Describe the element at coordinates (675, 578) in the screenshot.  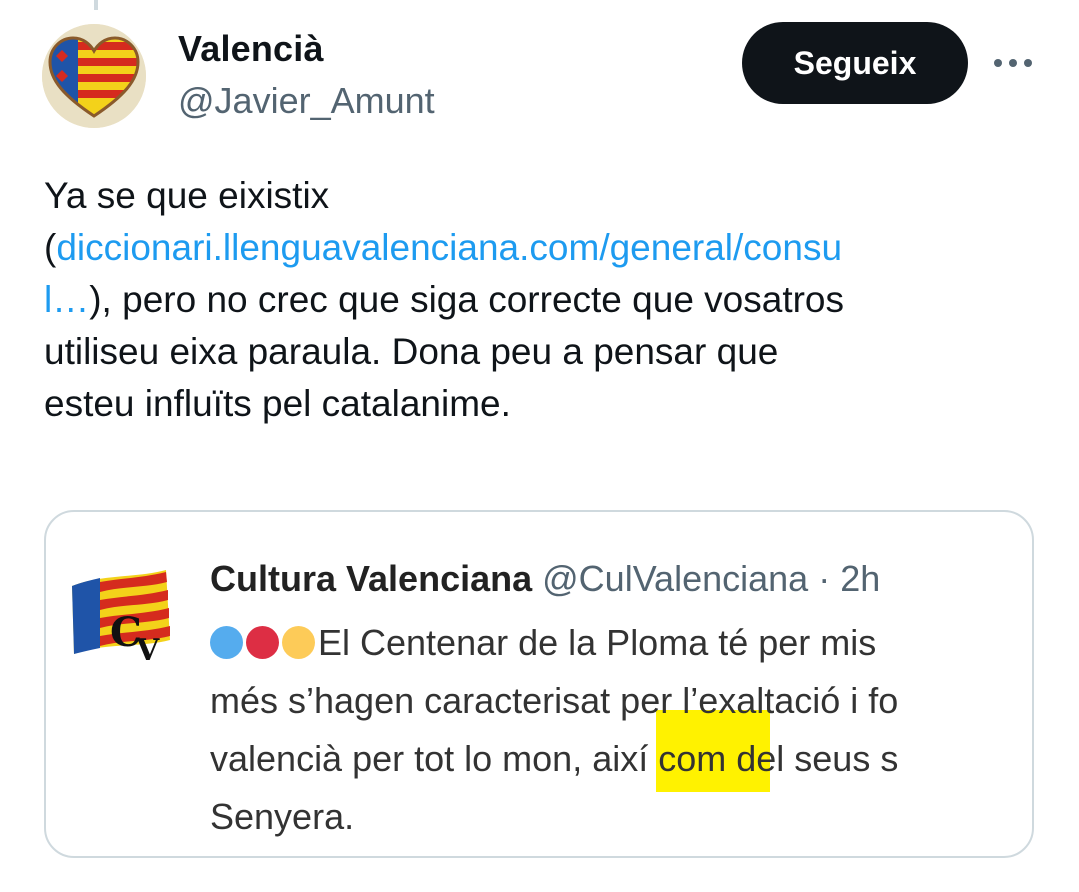
I see `quoted-author-handle: @CulValenciana` at that location.